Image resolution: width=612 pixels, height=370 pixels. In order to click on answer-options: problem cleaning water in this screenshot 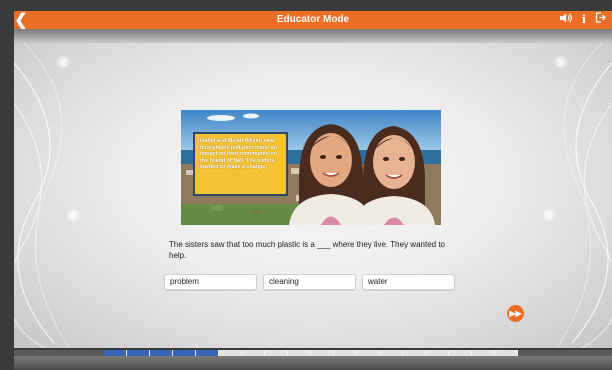, I will do `click(309, 282)`.